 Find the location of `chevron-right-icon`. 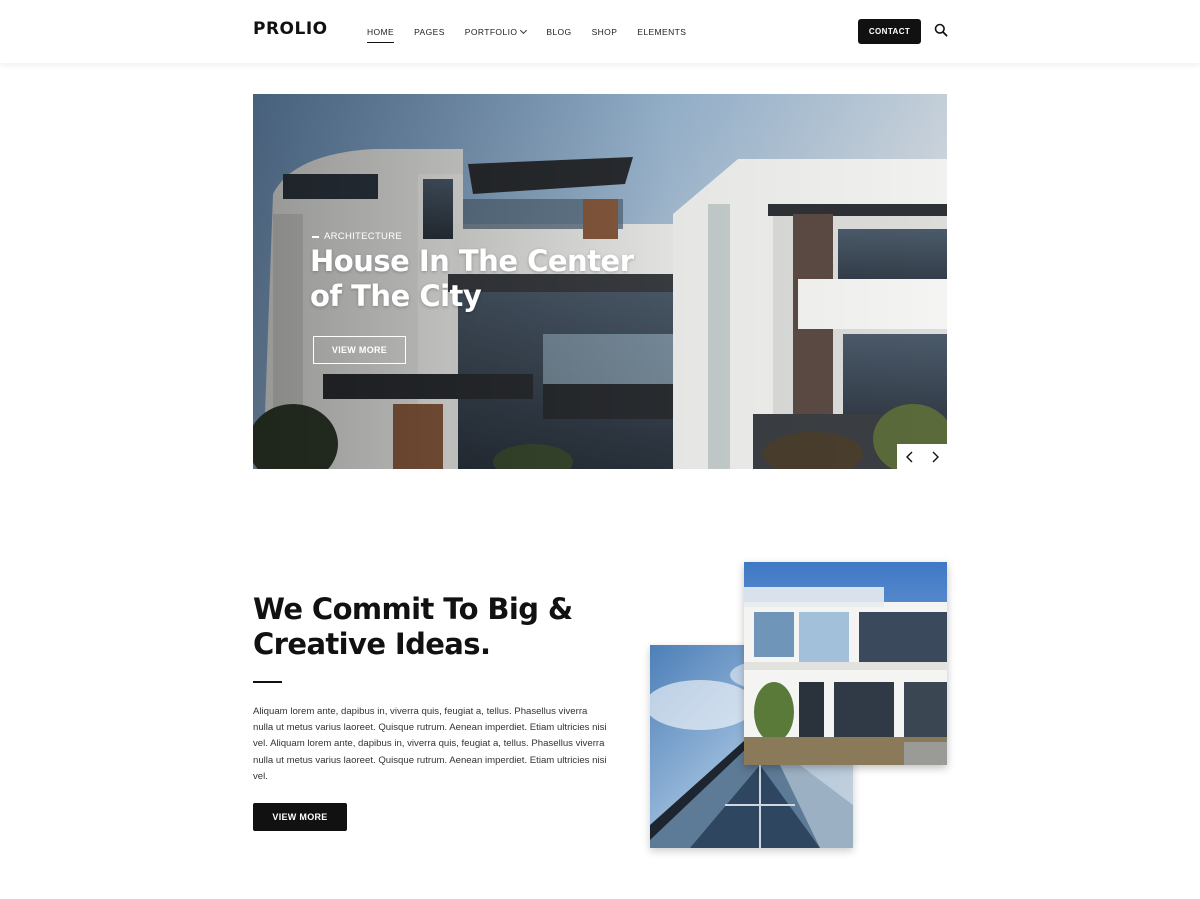

chevron-right-icon is located at coordinates (935, 456).